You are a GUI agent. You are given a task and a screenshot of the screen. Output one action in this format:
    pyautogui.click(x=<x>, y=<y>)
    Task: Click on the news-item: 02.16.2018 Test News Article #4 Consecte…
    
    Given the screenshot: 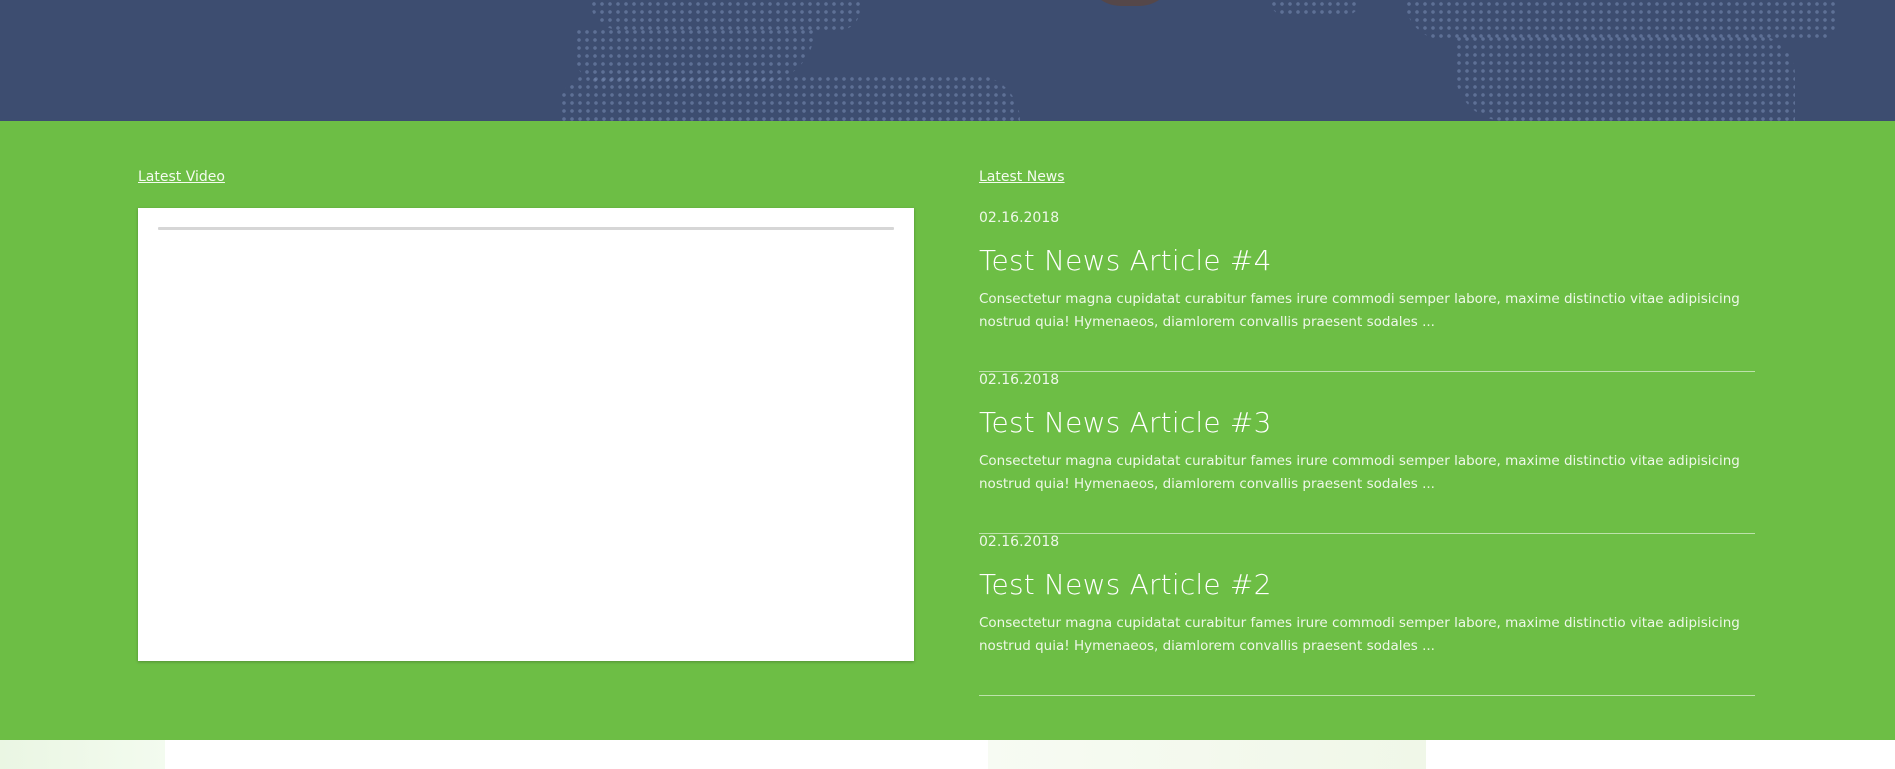 What is the action you would take?
    pyautogui.click(x=1367, y=291)
    